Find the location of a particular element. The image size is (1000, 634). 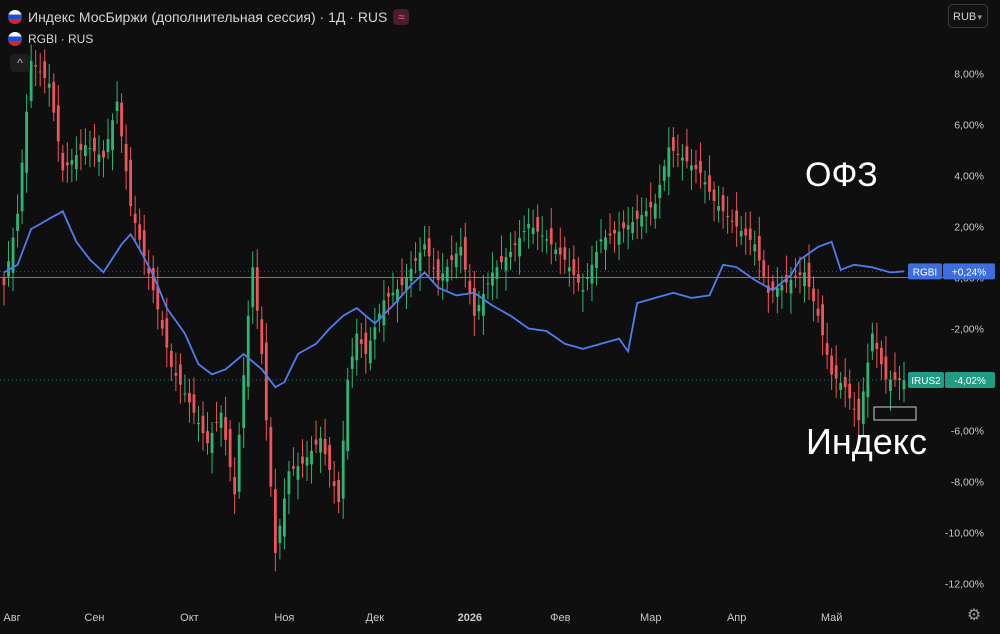

x-tick-label: Апр is located at coordinates (736, 618).